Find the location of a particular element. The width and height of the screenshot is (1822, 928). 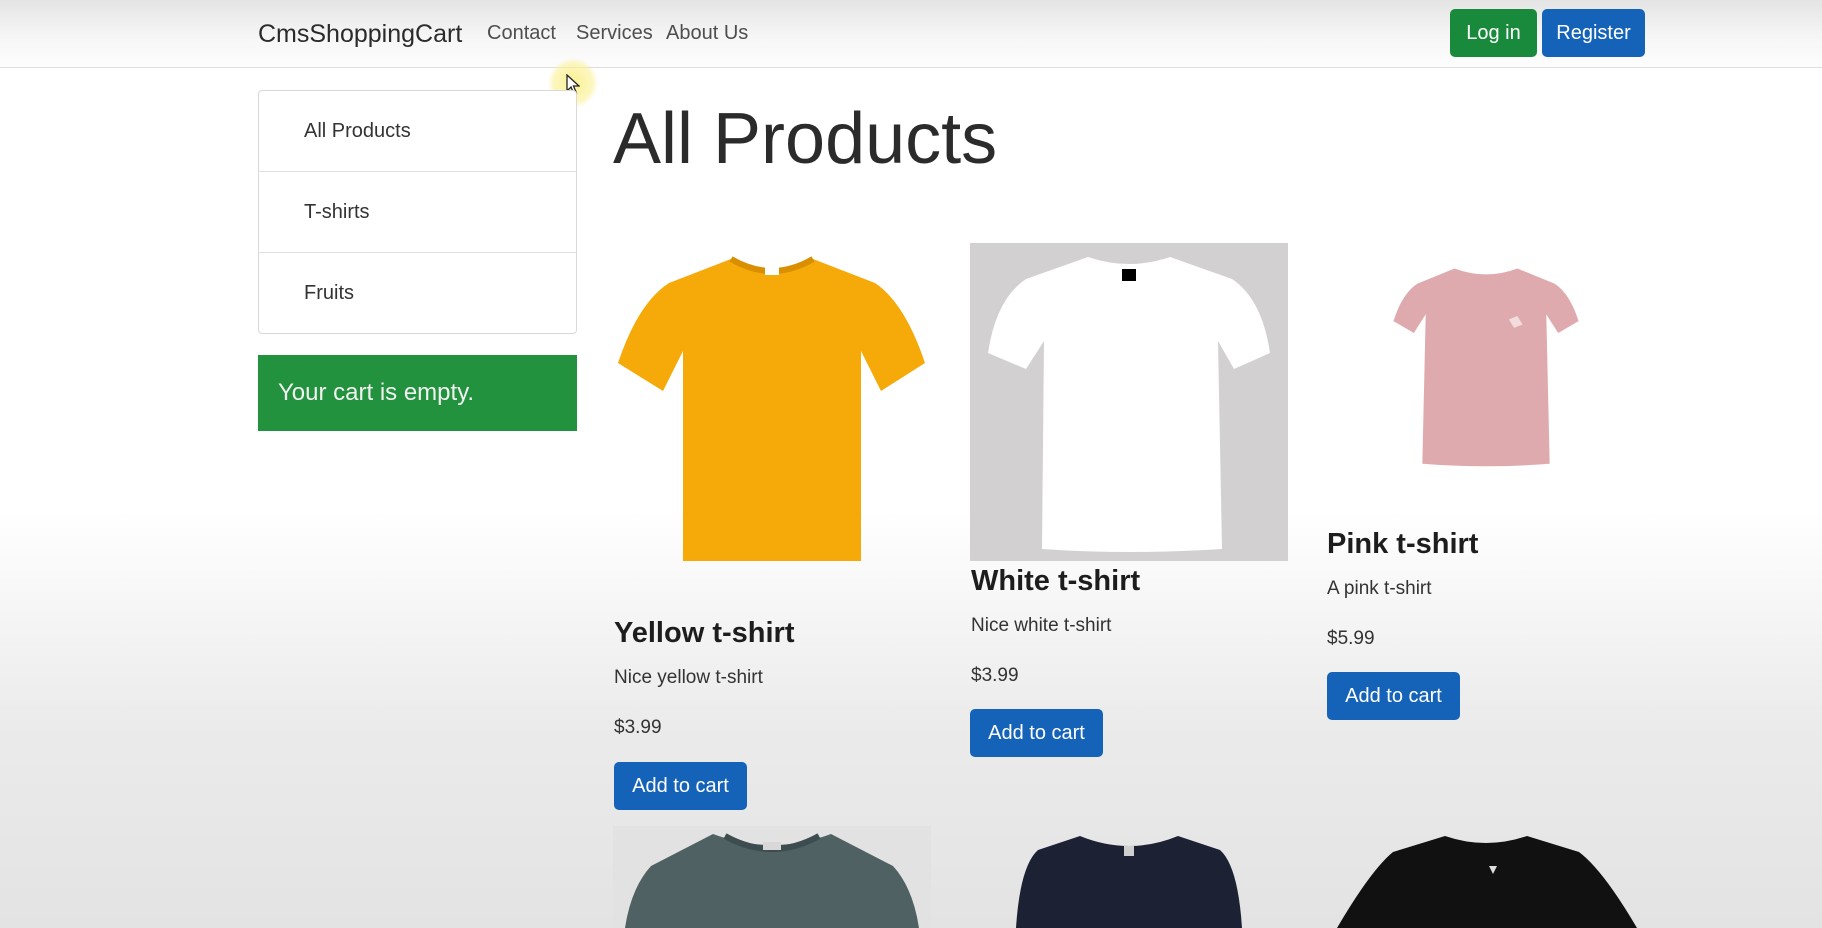

product-card-grey is located at coordinates (772, 877).